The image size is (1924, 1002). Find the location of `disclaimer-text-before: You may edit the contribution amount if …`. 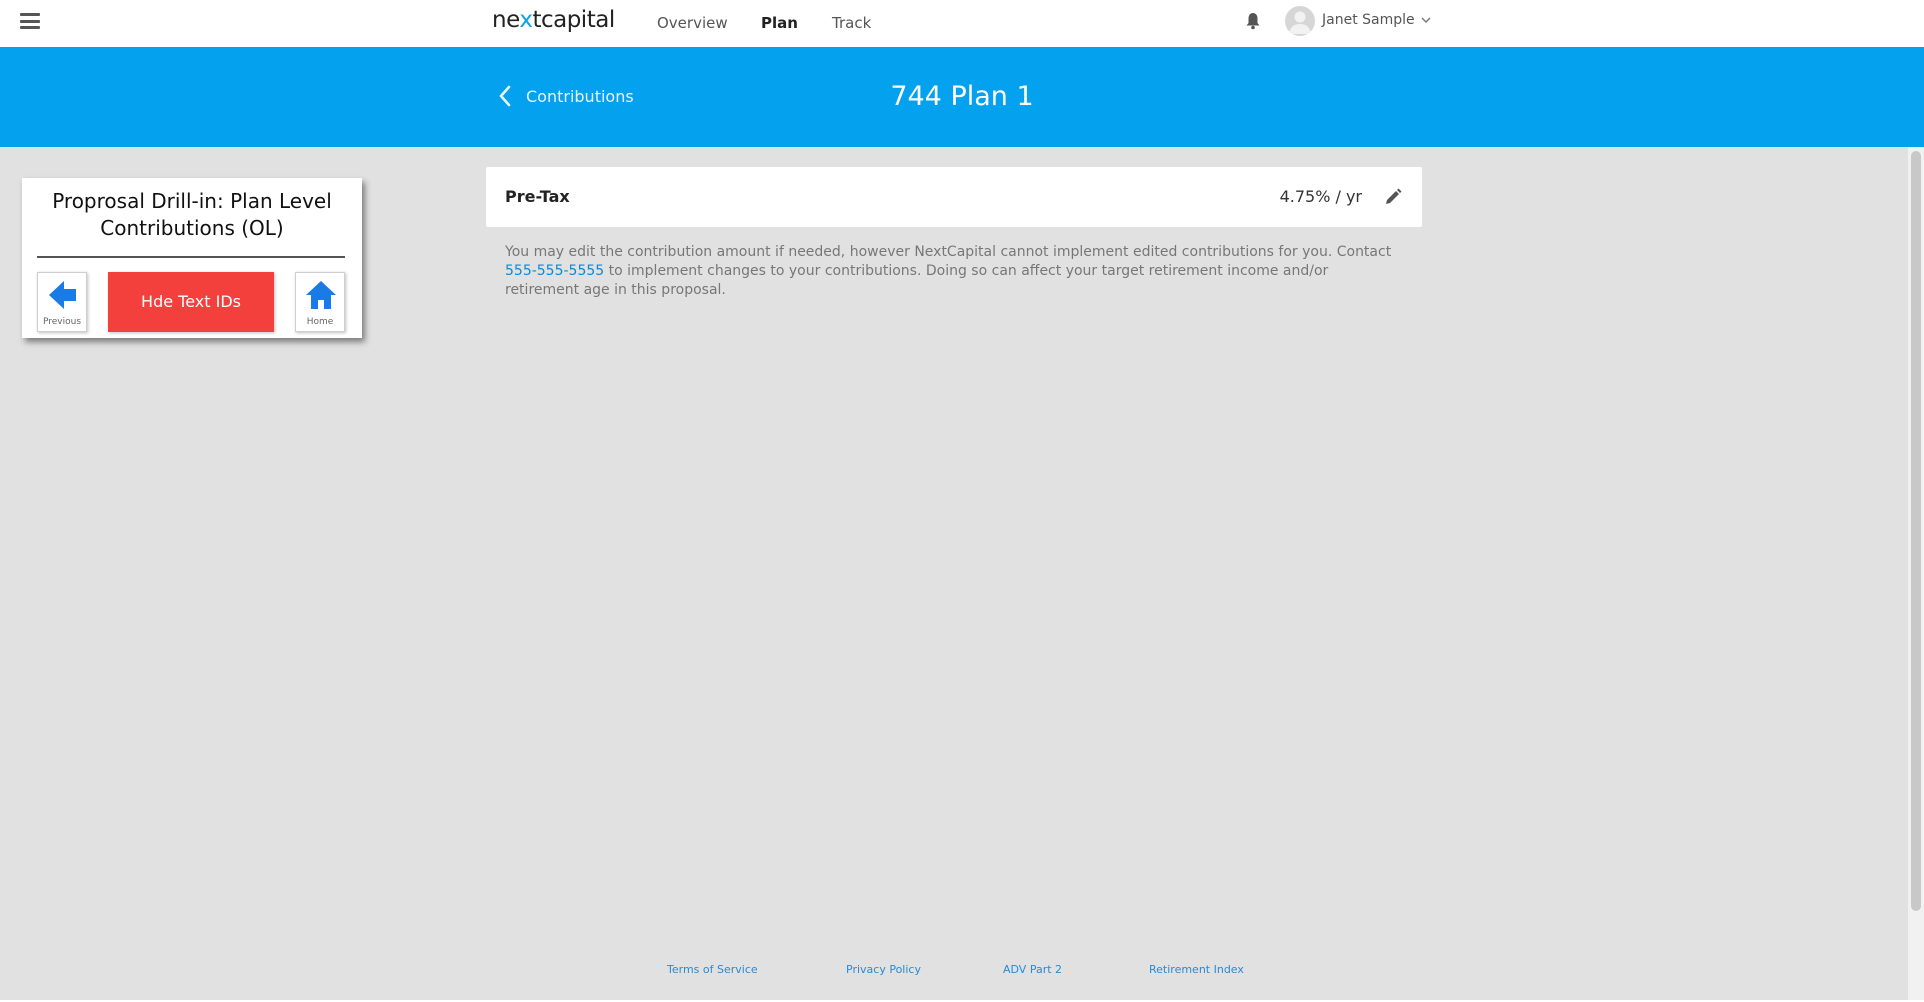

disclaimer-text-before: You may edit the contribution amount if … is located at coordinates (948, 252).